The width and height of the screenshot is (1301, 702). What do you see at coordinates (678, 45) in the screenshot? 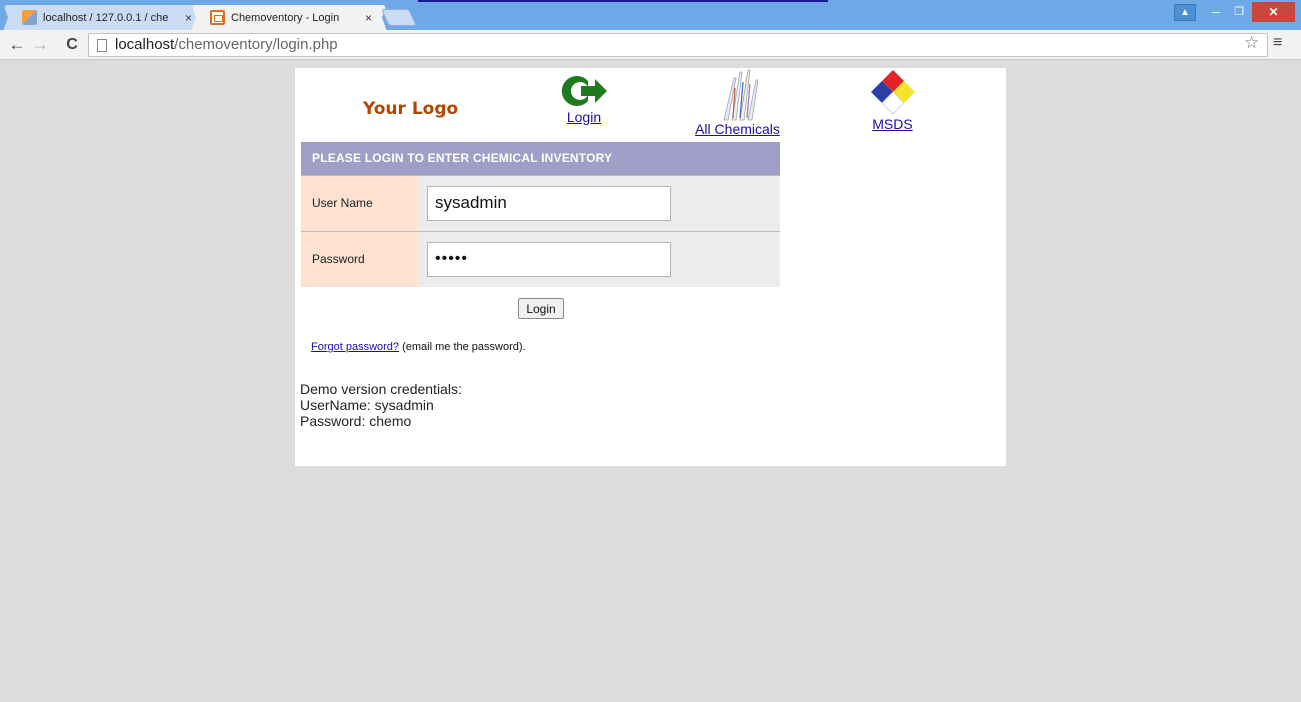
I see `address-bar: localhost/chemoventory/login.php` at bounding box center [678, 45].